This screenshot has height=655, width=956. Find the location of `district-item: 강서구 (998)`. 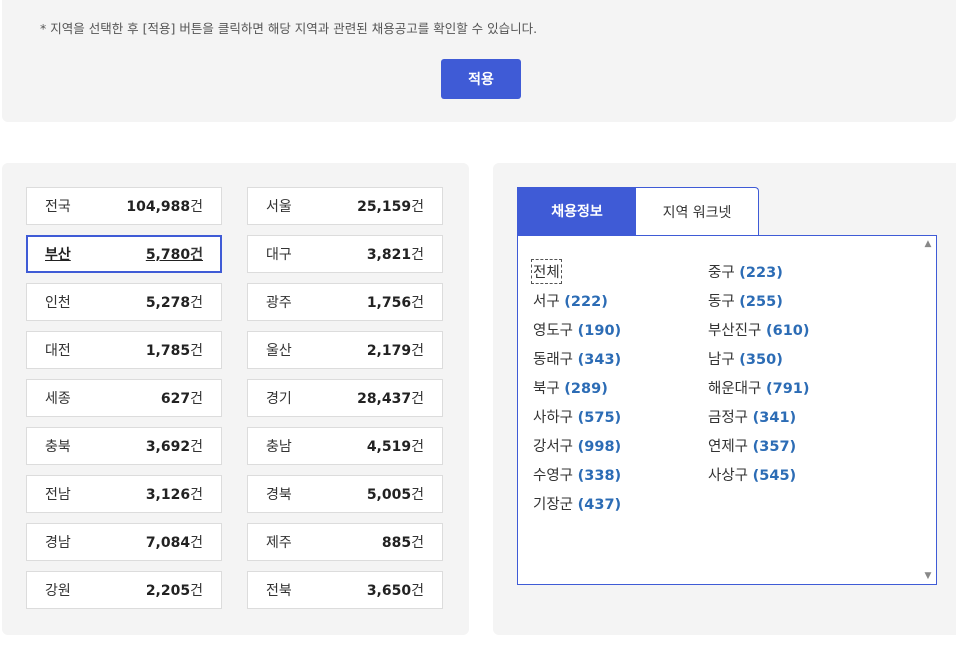

district-item: 강서구 (998) is located at coordinates (577, 445).